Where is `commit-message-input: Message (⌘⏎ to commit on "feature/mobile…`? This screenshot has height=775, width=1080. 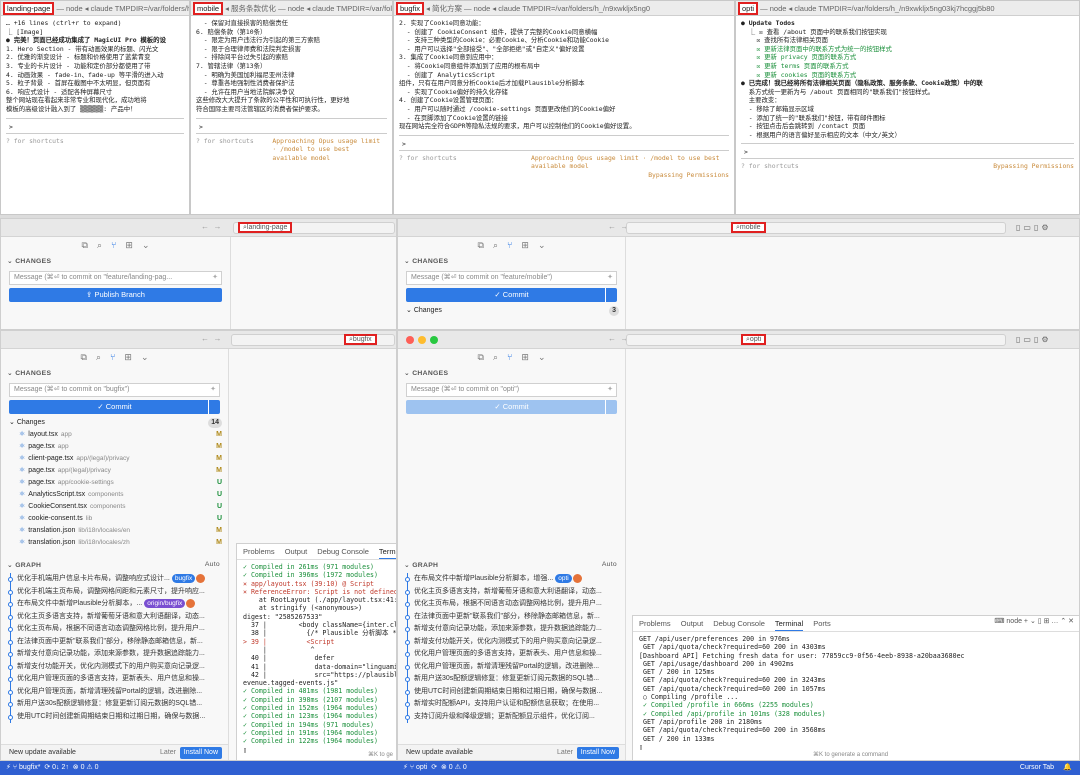
commit-message-input: Message (⌘⏎ to commit on "feature/mobile… is located at coordinates (511, 278).